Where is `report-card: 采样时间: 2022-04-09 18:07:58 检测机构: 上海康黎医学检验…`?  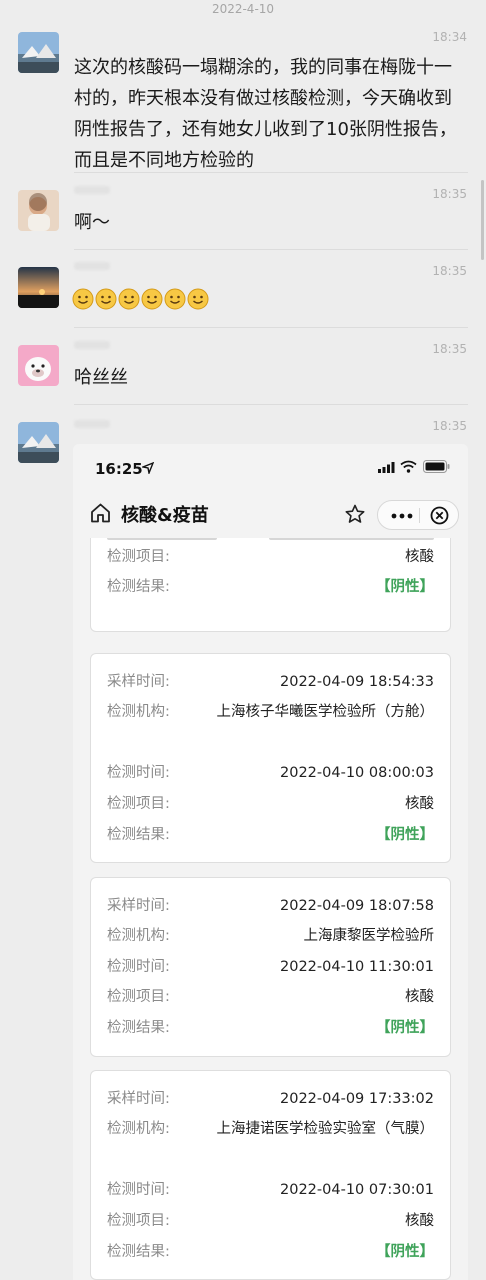
report-card: 采样时间: 2022-04-09 18:07:58 检测机构: 上海康黎医学检验… is located at coordinates (270, 967).